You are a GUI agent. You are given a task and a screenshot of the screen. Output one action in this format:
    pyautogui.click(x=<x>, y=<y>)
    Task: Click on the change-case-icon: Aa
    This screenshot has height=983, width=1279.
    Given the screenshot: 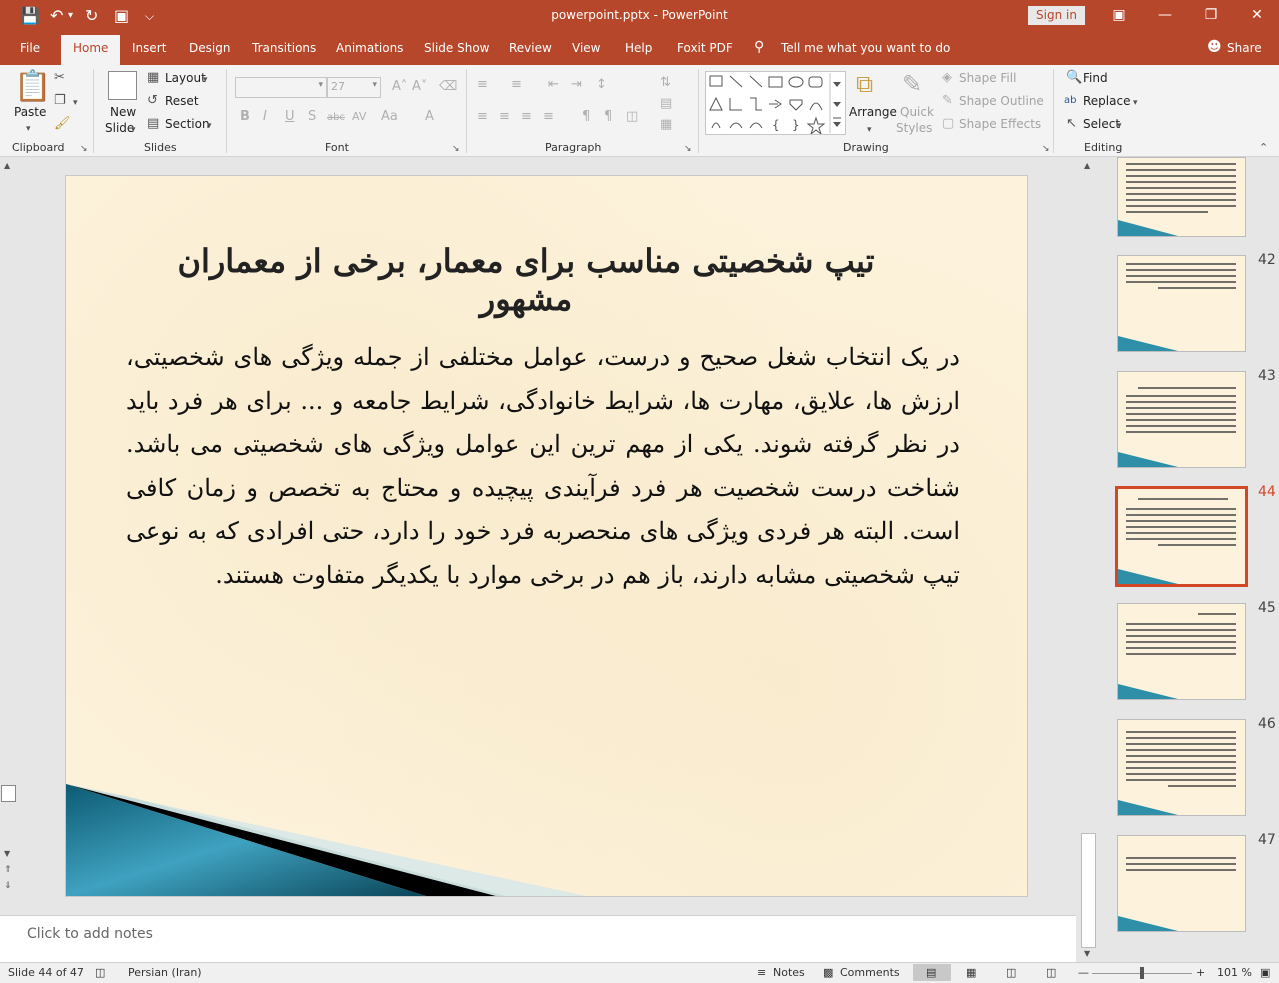 What is the action you would take?
    pyautogui.click(x=389, y=117)
    